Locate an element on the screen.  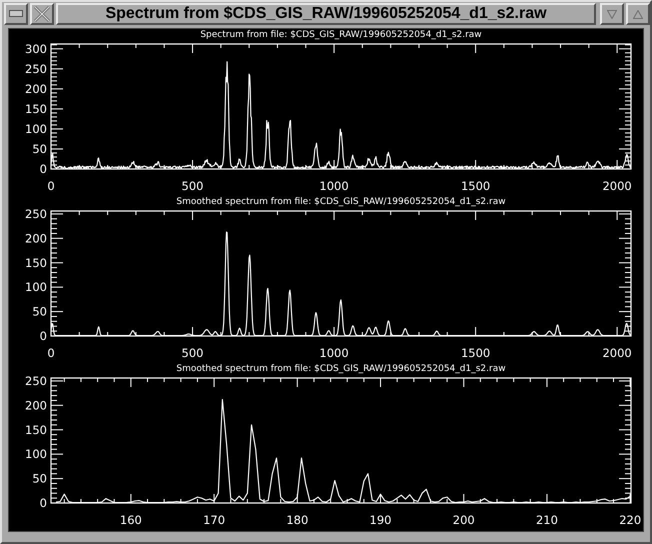
triangle-up-icon is located at coordinates (638, 14).